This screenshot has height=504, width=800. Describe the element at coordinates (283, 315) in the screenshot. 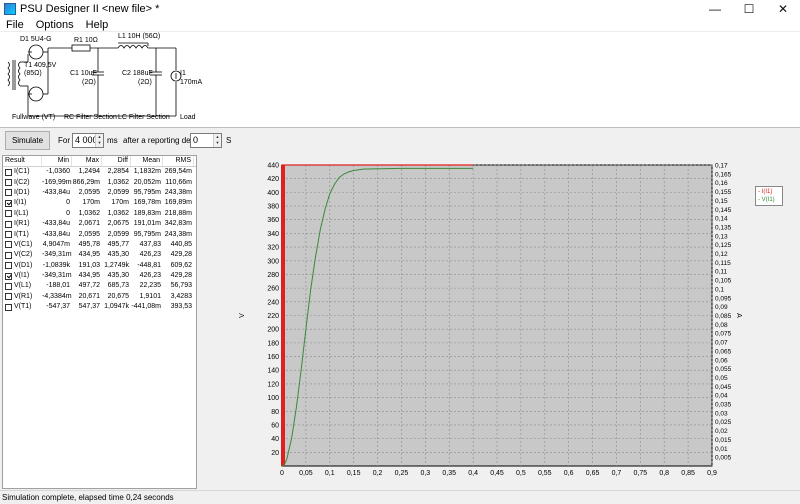

I see `current-step-marker` at that location.